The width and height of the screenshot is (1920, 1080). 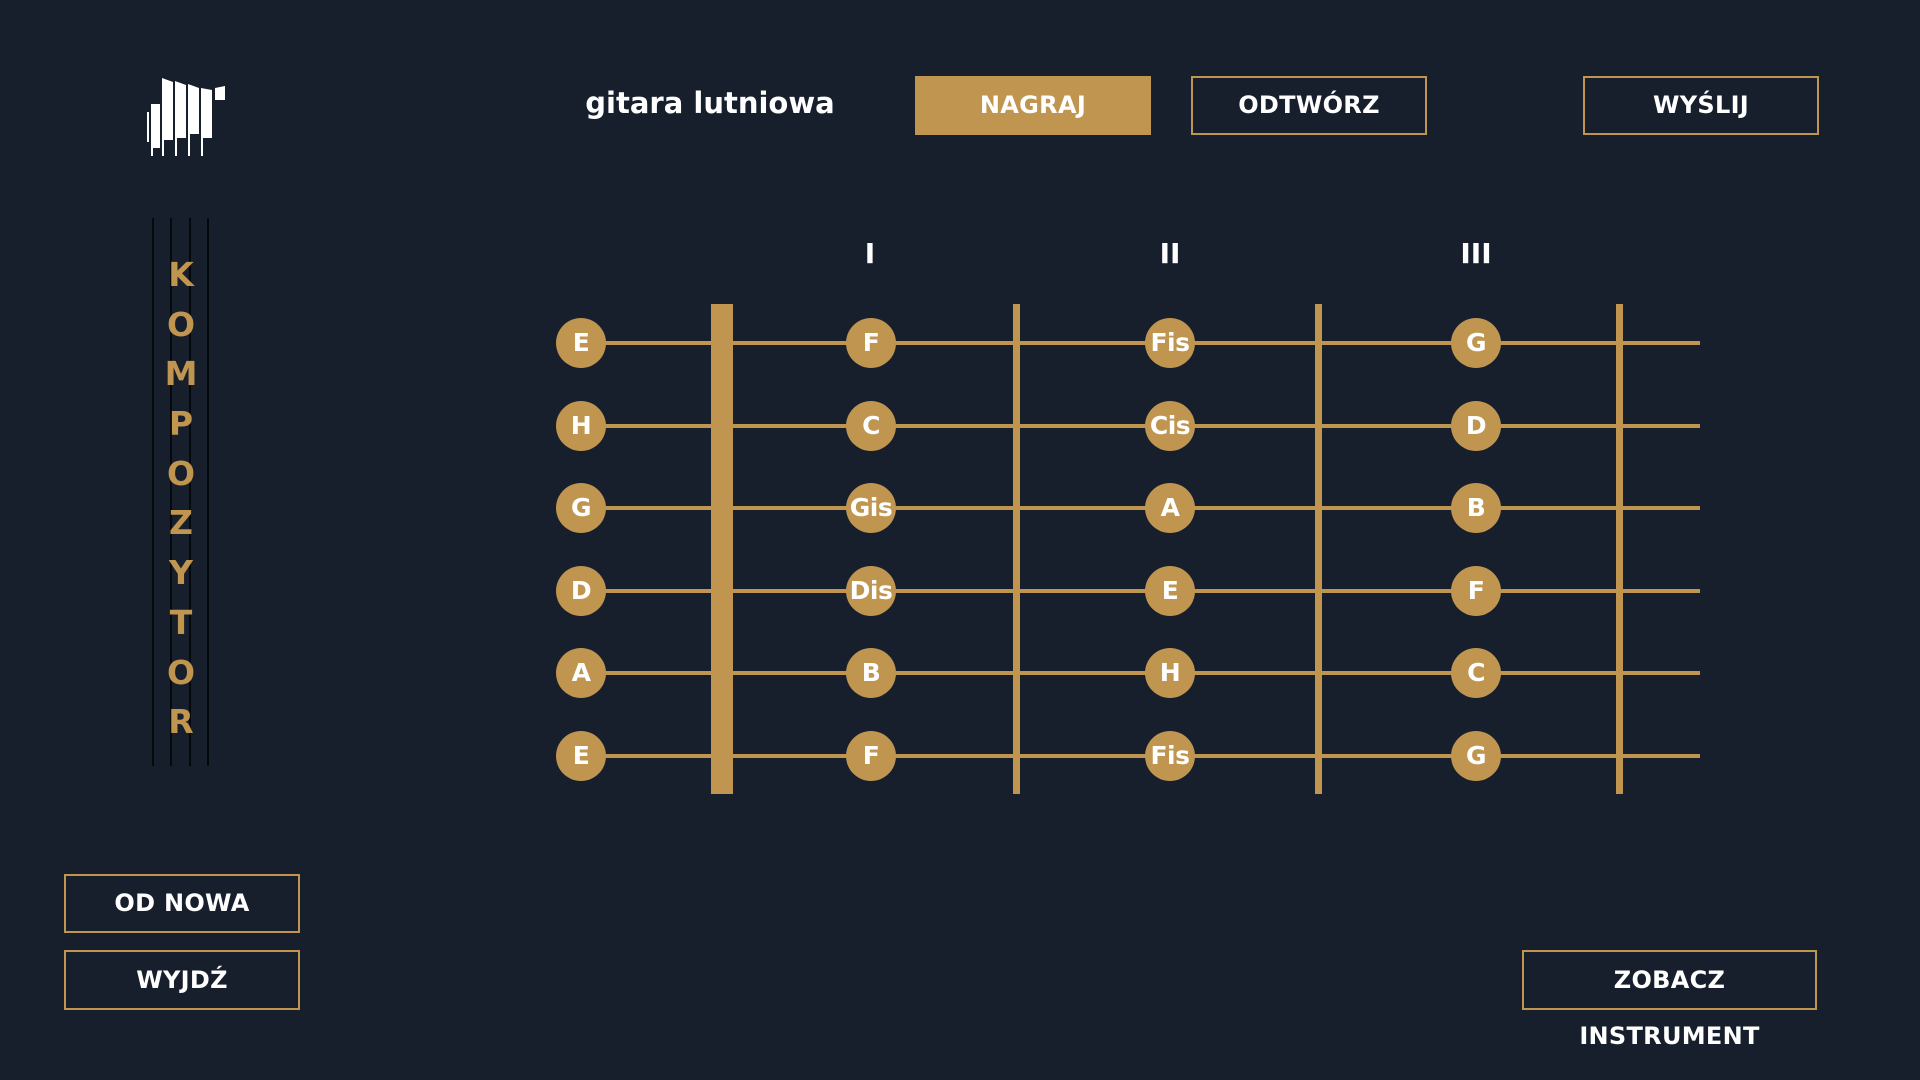 I want to click on note-string5-fret3: C, so click(x=1476, y=673).